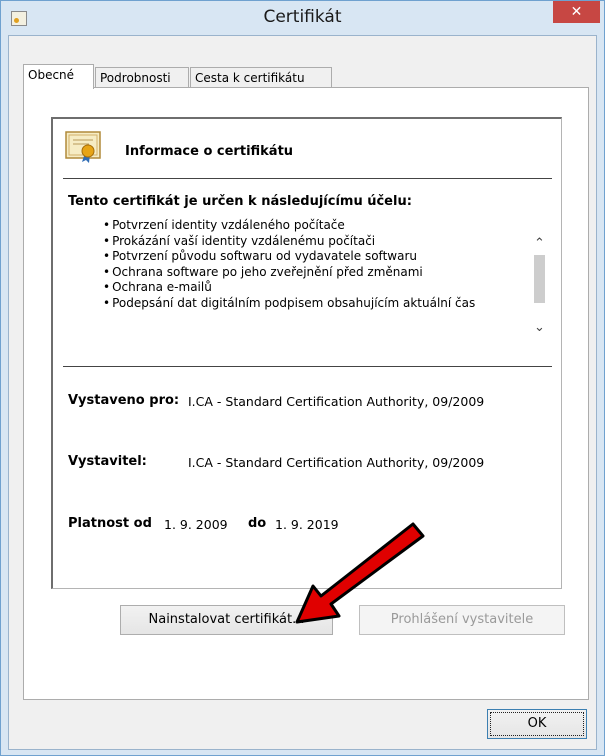 The image size is (605, 756). I want to click on tab-details: Podrobnosti, so click(142, 77).